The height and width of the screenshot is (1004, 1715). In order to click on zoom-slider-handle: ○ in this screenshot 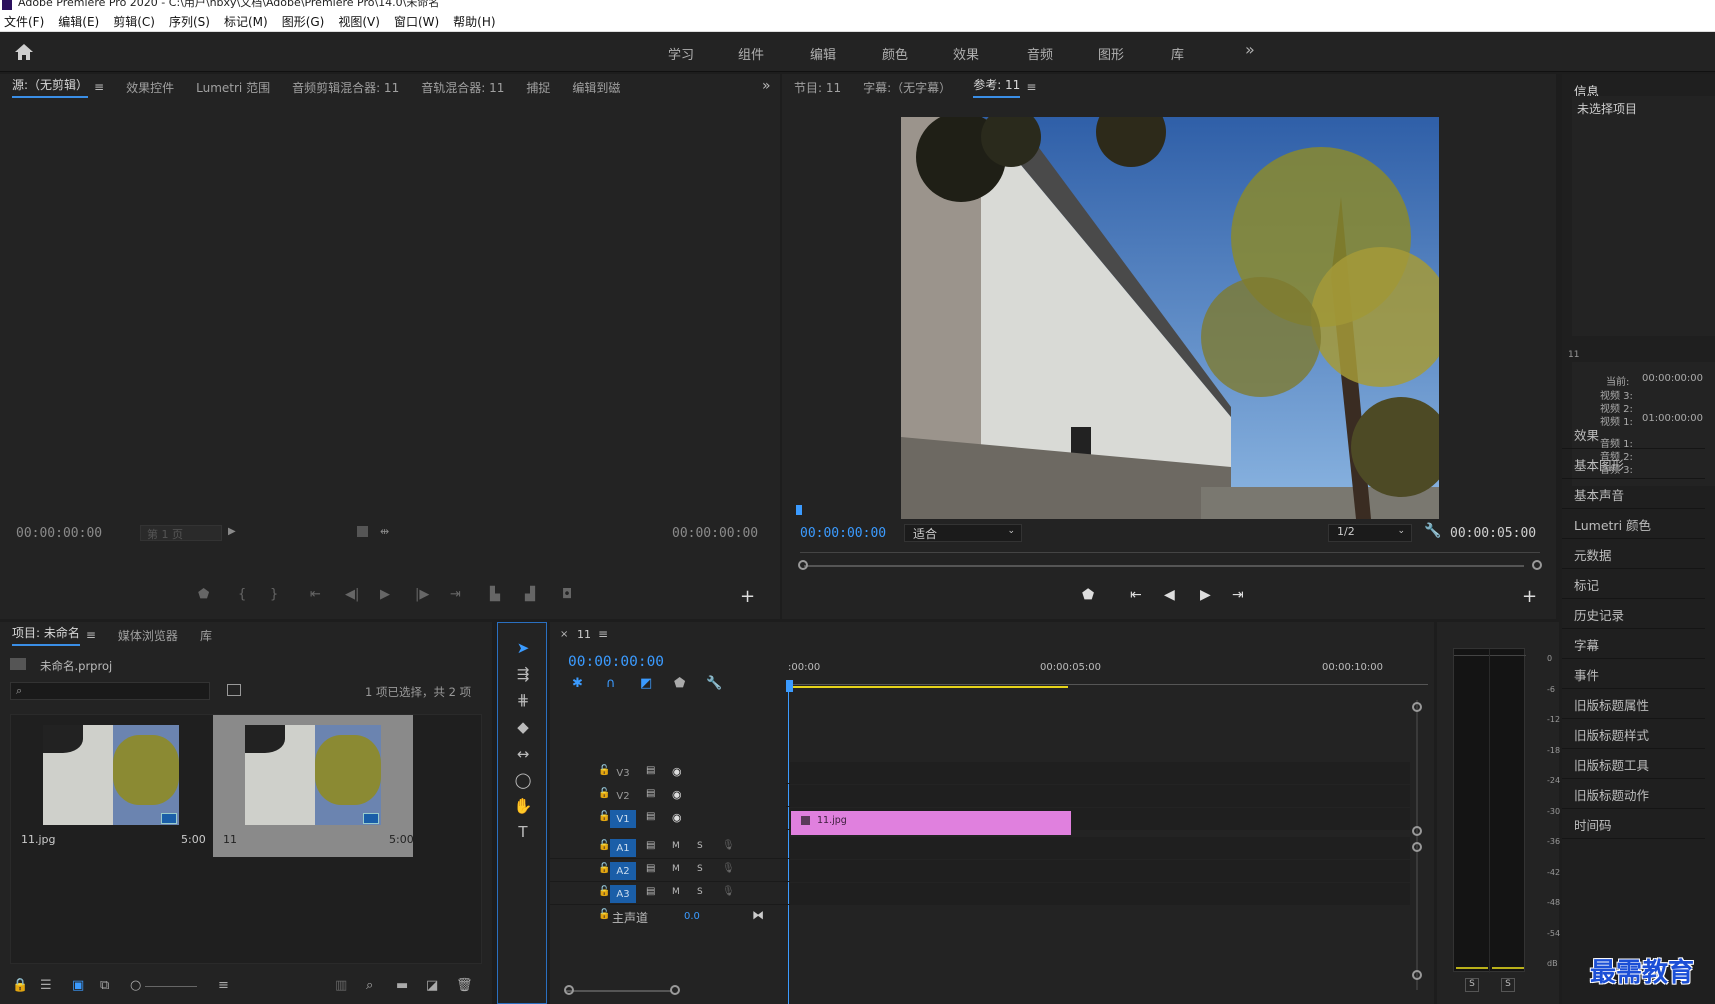, I will do `click(135, 985)`.